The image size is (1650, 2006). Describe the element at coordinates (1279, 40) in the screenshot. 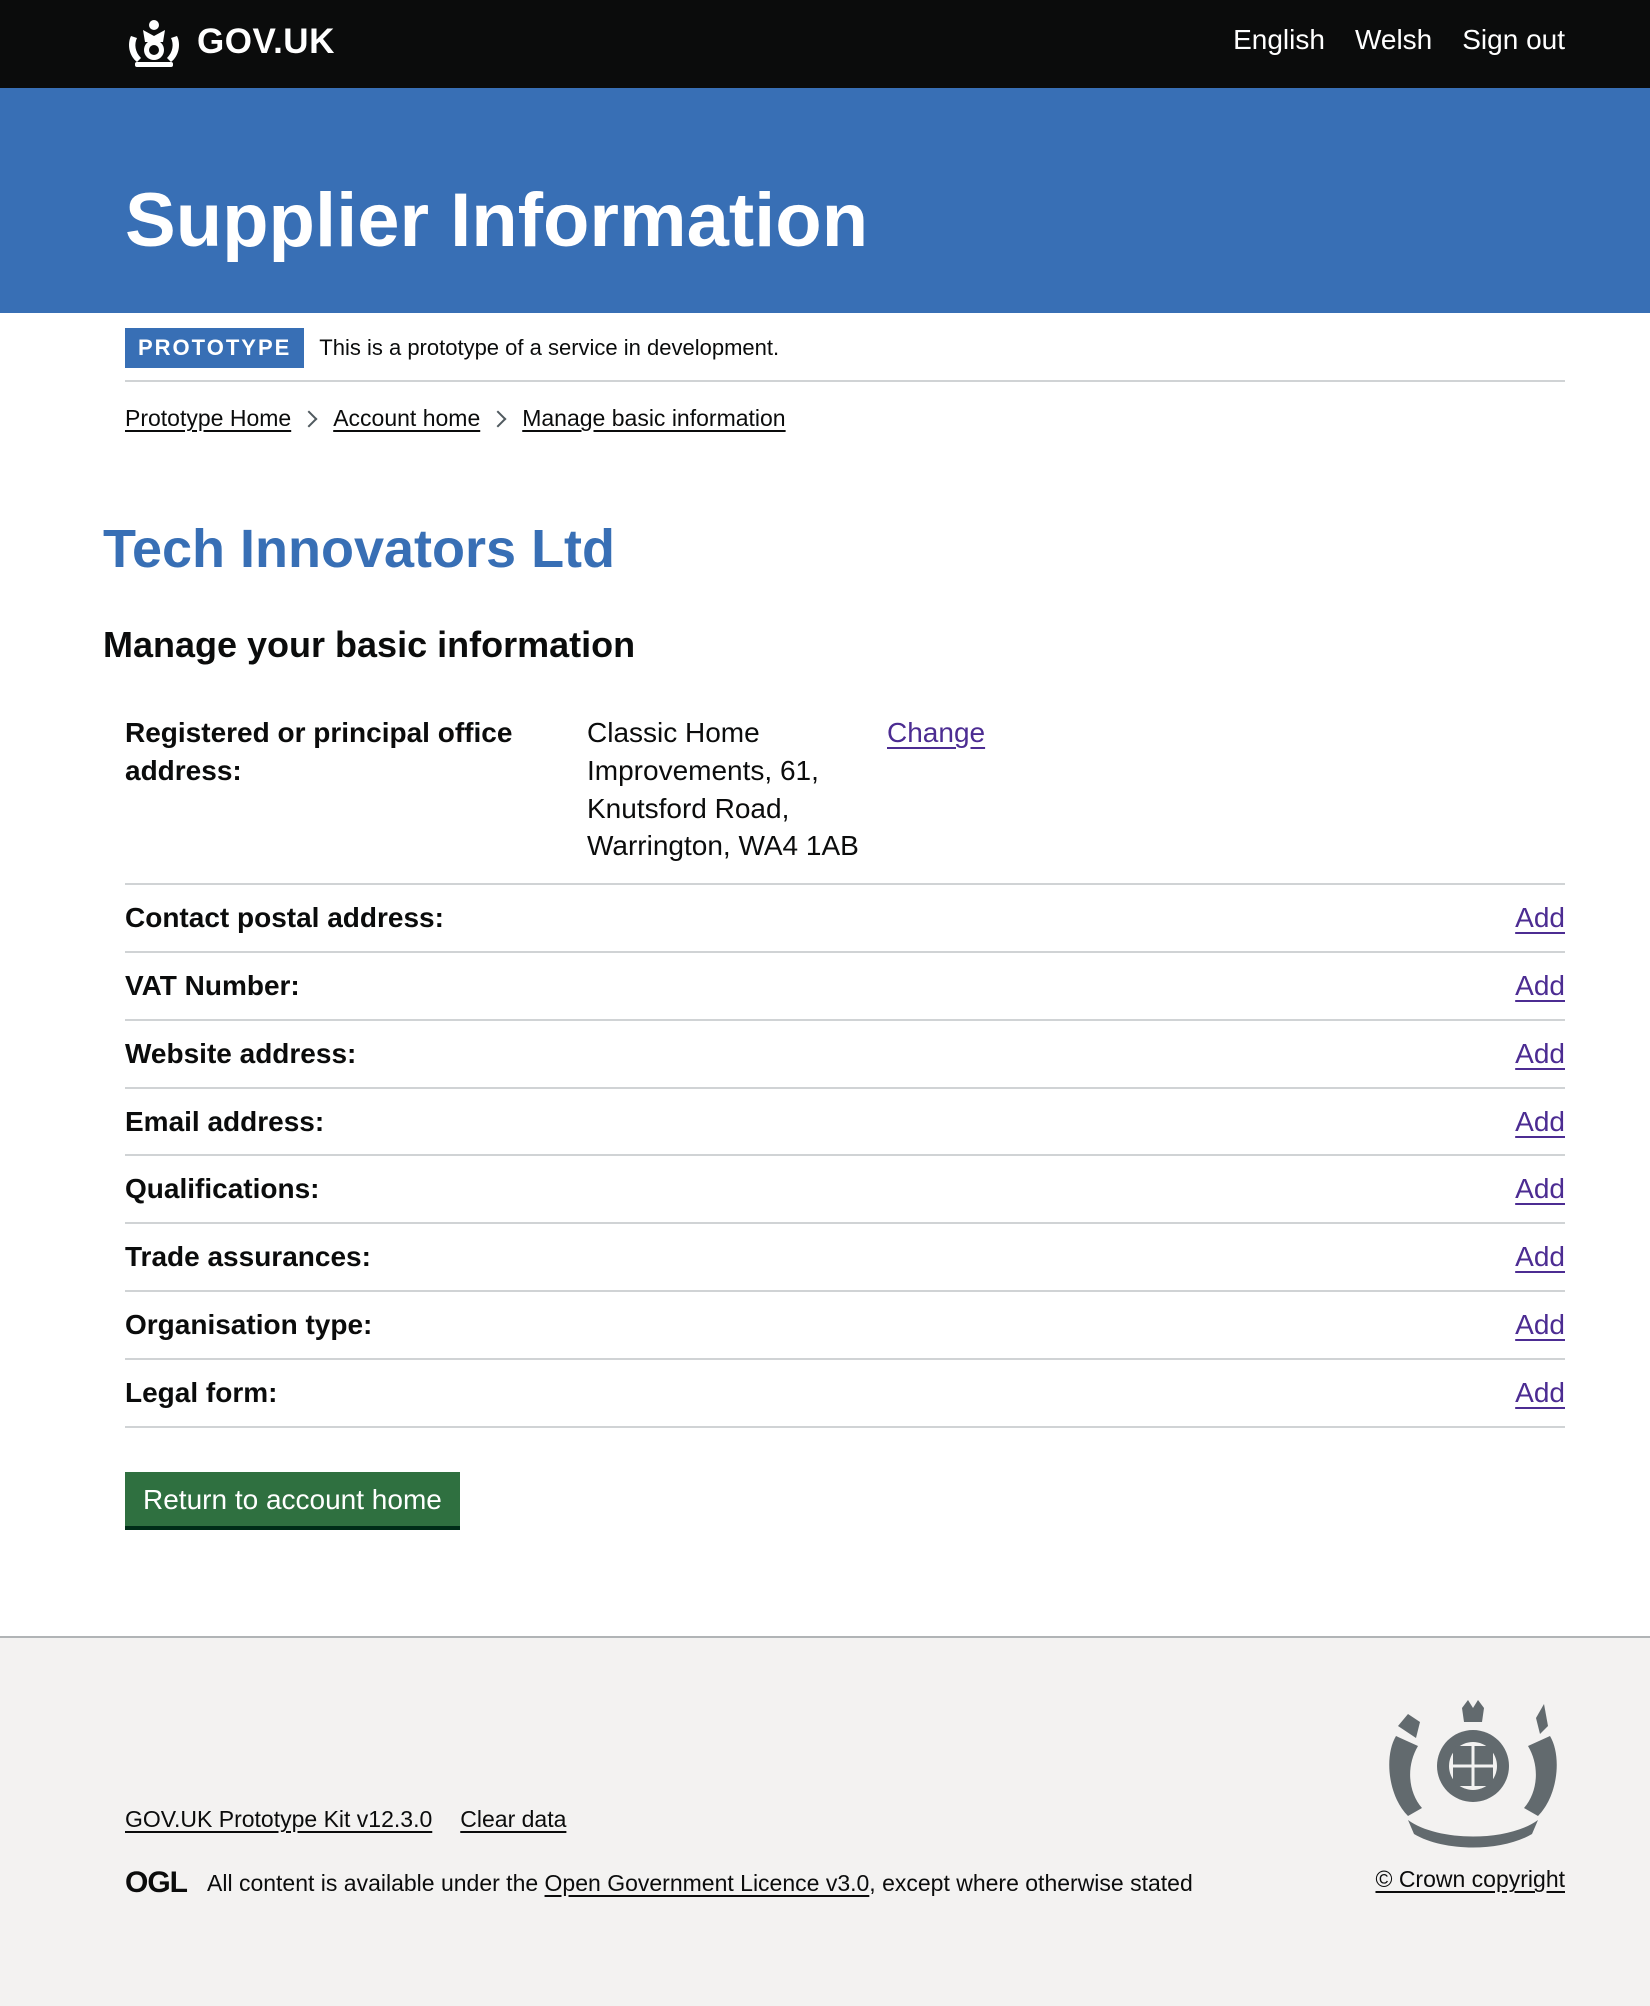

I see `nav-english: English` at that location.